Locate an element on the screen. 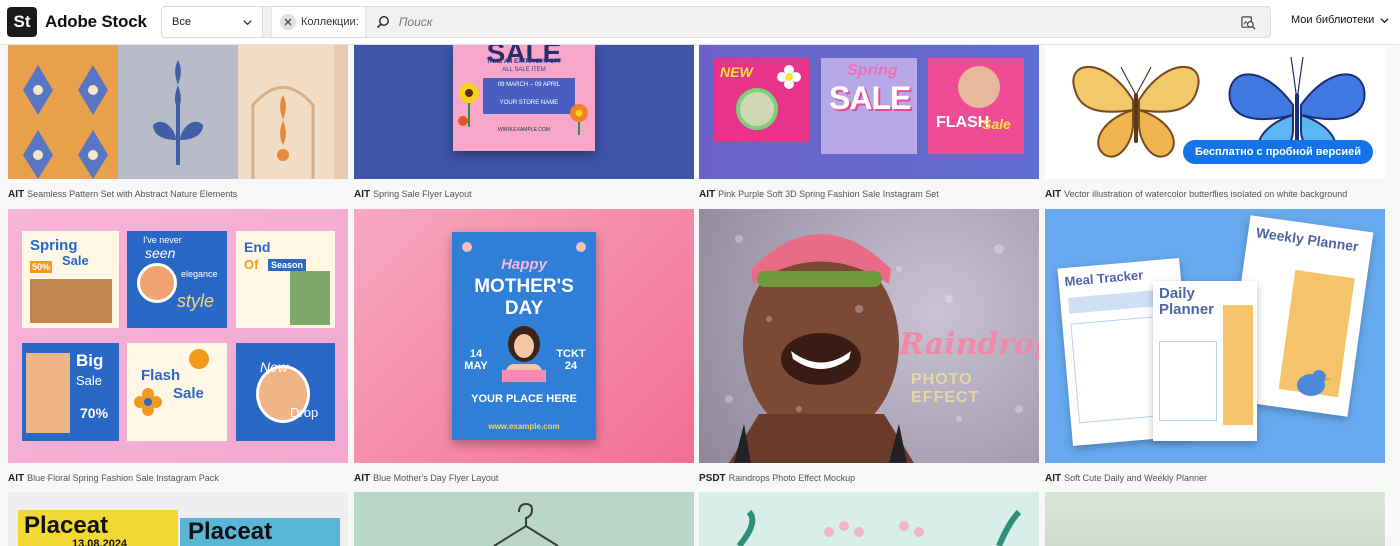 This screenshot has width=1400, height=546. flyer-text: YOUR PLACE HERE is located at coordinates (524, 399).